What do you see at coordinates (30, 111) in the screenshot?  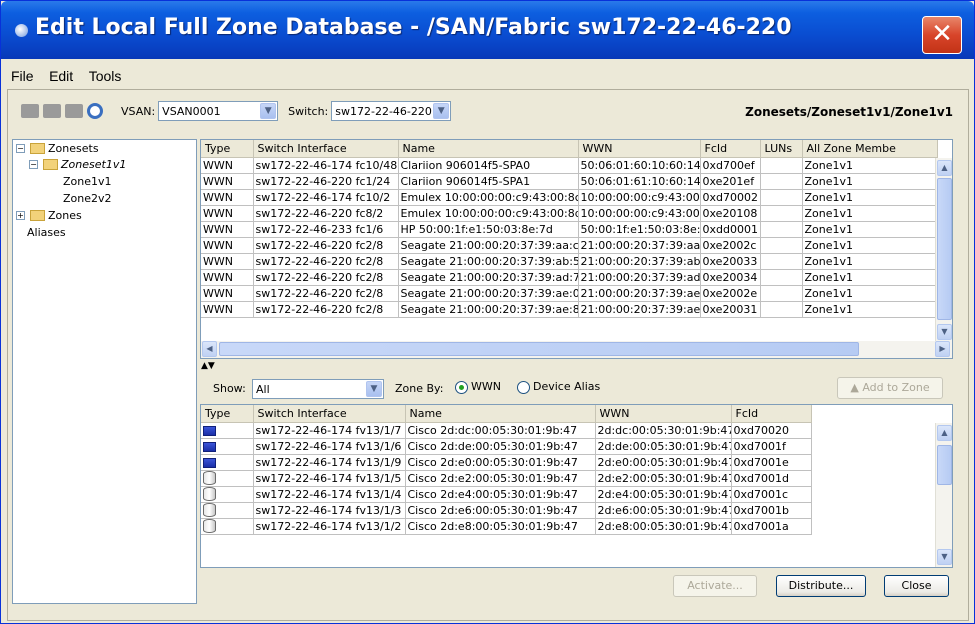 I see `insert-icon` at bounding box center [30, 111].